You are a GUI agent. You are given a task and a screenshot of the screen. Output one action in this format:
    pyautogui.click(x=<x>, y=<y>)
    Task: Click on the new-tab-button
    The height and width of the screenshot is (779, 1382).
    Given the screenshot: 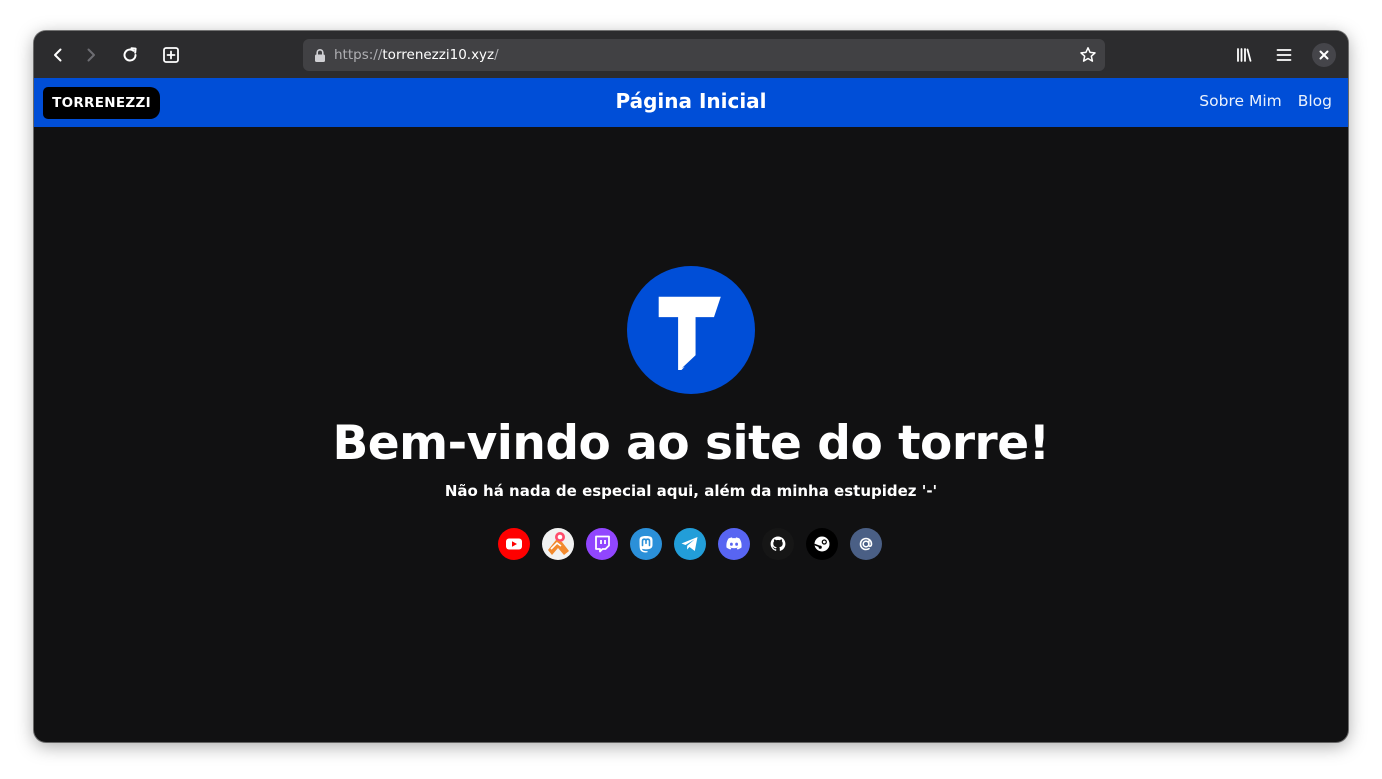 What is the action you would take?
    pyautogui.click(x=171, y=55)
    